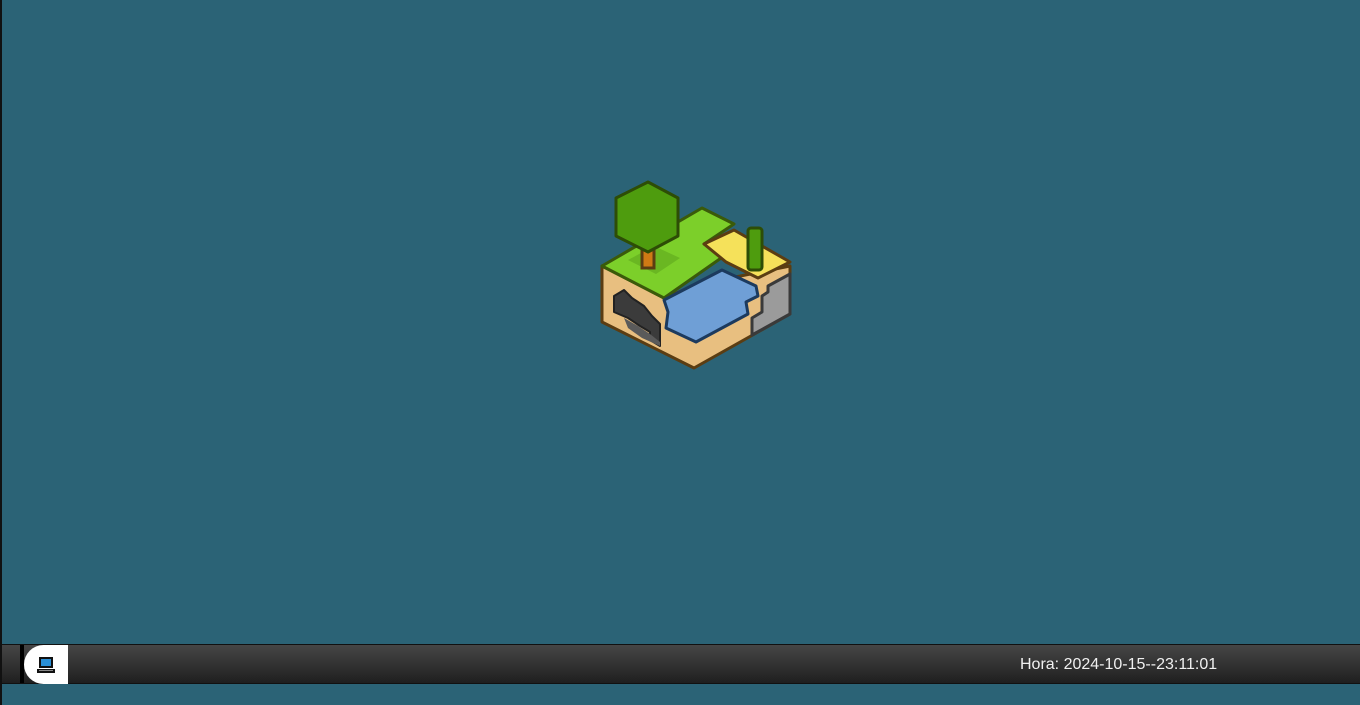 This screenshot has width=1360, height=705. What do you see at coordinates (1119, 664) in the screenshot?
I see `taskbar-clock: Hora: 2024-10-15--23:11:01` at bounding box center [1119, 664].